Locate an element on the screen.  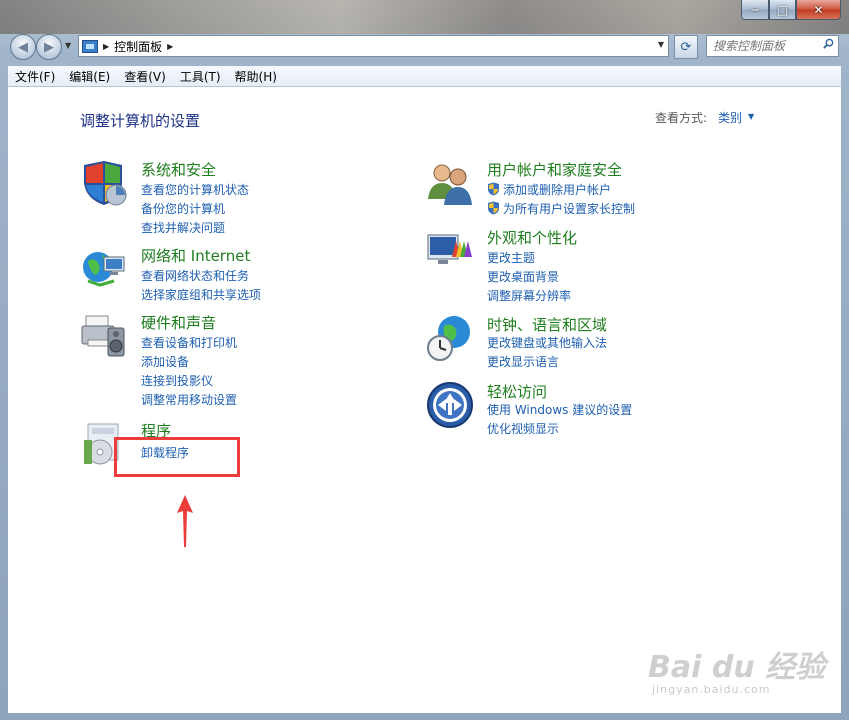
link-add-remove-users-text: 添加或删除用户帐户 is located at coordinates (557, 190).